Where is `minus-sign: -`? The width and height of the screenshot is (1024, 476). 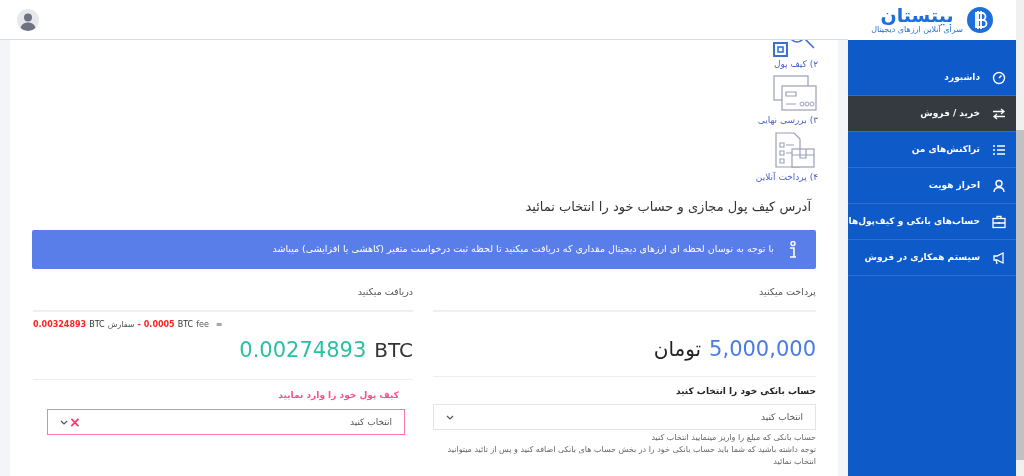
minus-sign: - is located at coordinates (139, 325).